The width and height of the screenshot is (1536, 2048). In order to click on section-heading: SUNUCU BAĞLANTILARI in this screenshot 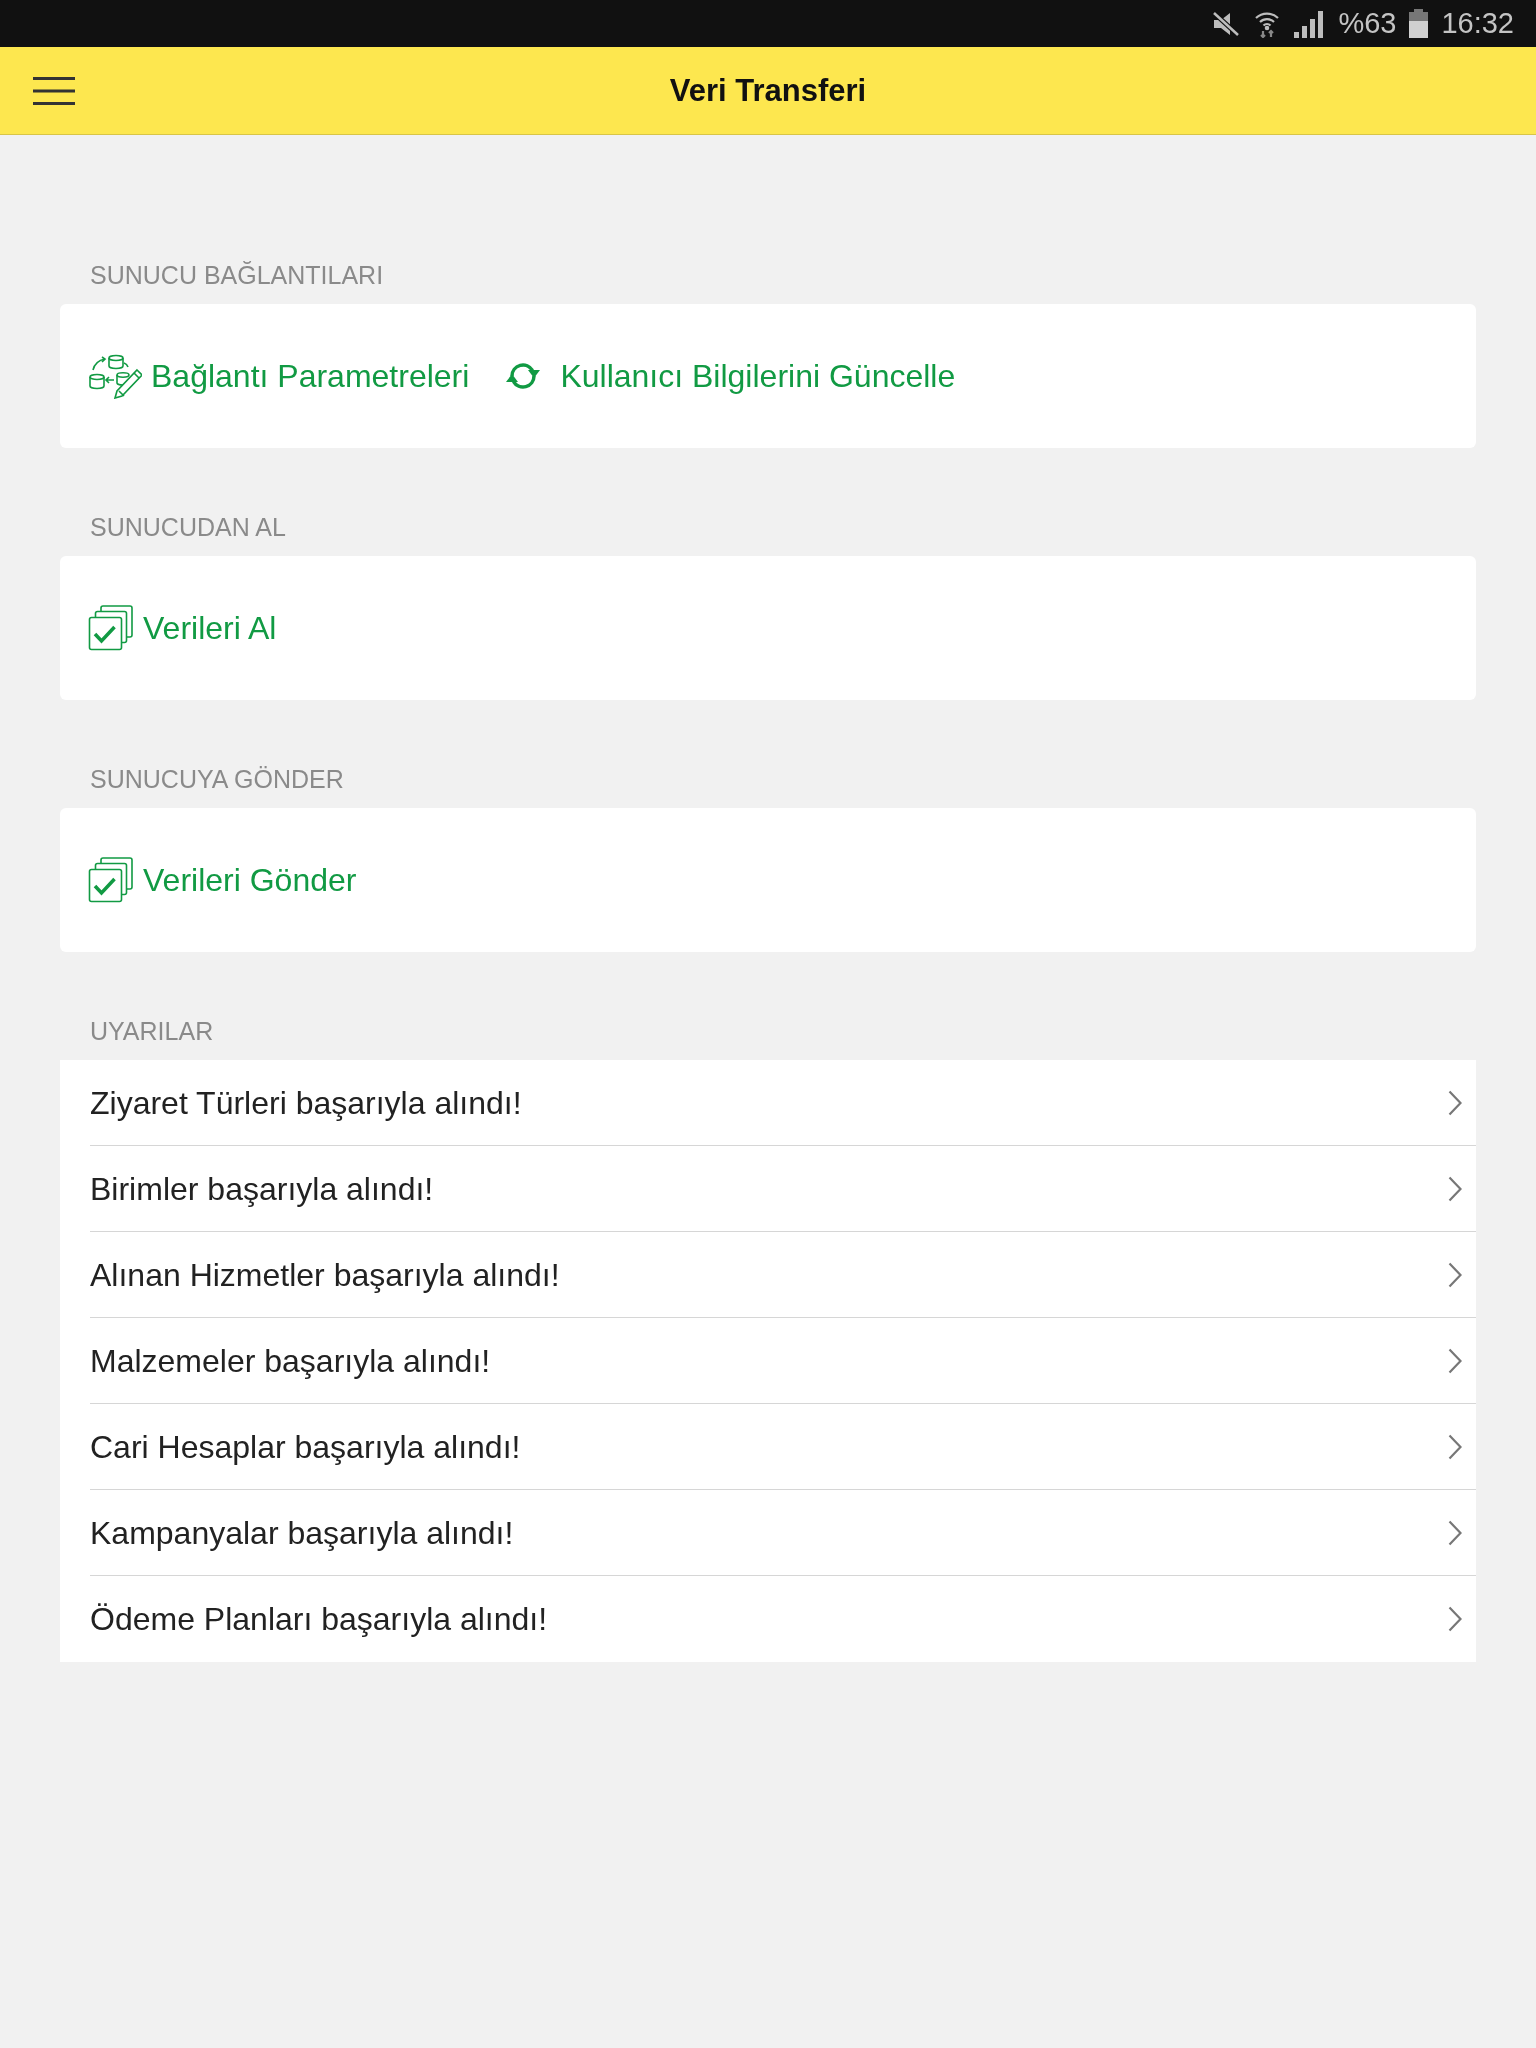, I will do `click(237, 275)`.